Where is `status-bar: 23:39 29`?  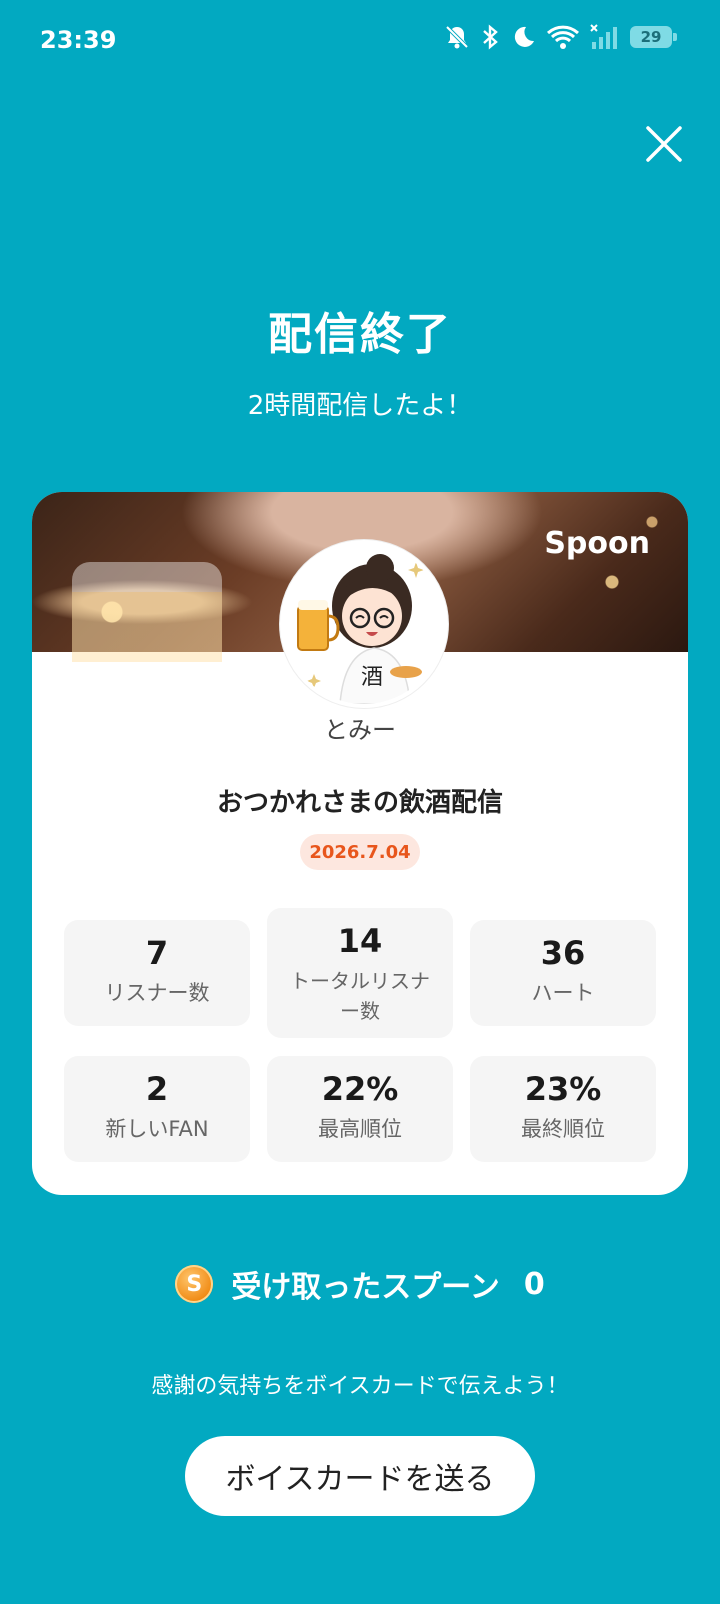
status-bar: 23:39 29 is located at coordinates (360, 40).